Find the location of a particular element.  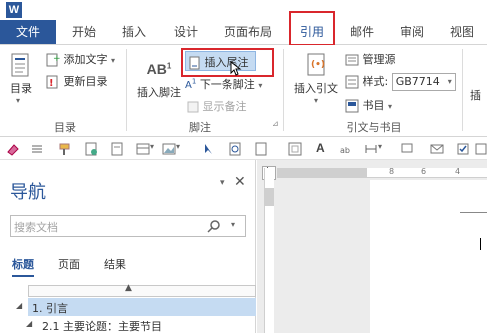

tab-mailings: 邮件 is located at coordinates (362, 32).